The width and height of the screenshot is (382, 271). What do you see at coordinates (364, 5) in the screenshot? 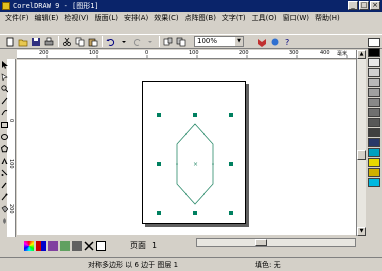
I see `maximize-button: □` at bounding box center [364, 5].